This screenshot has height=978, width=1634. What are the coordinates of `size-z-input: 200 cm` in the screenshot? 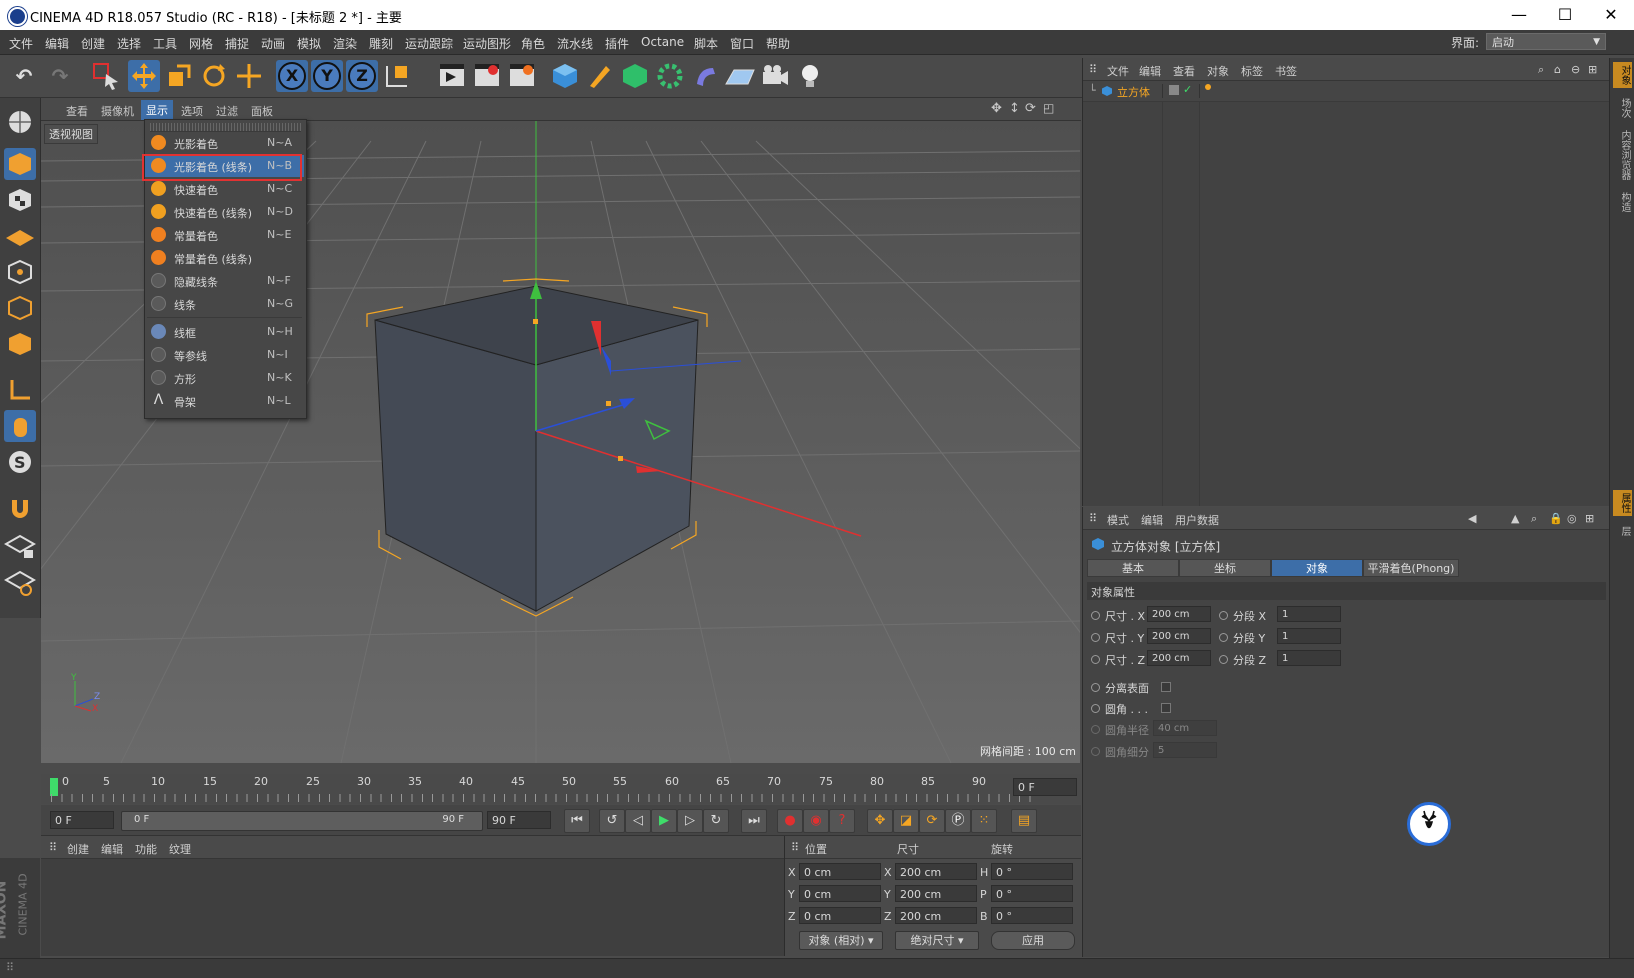 It's located at (1179, 658).